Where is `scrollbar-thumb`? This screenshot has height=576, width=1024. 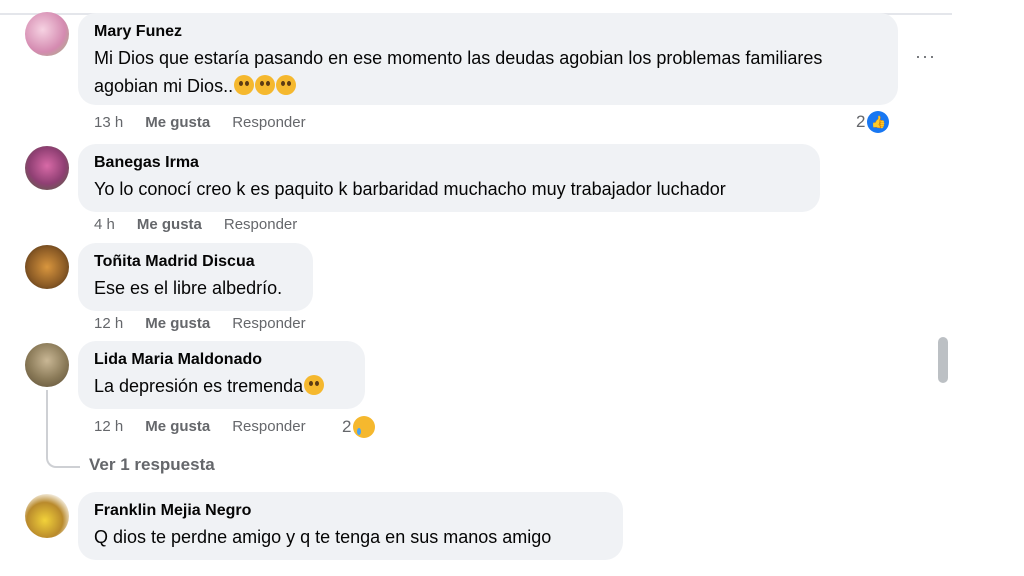 scrollbar-thumb is located at coordinates (943, 360).